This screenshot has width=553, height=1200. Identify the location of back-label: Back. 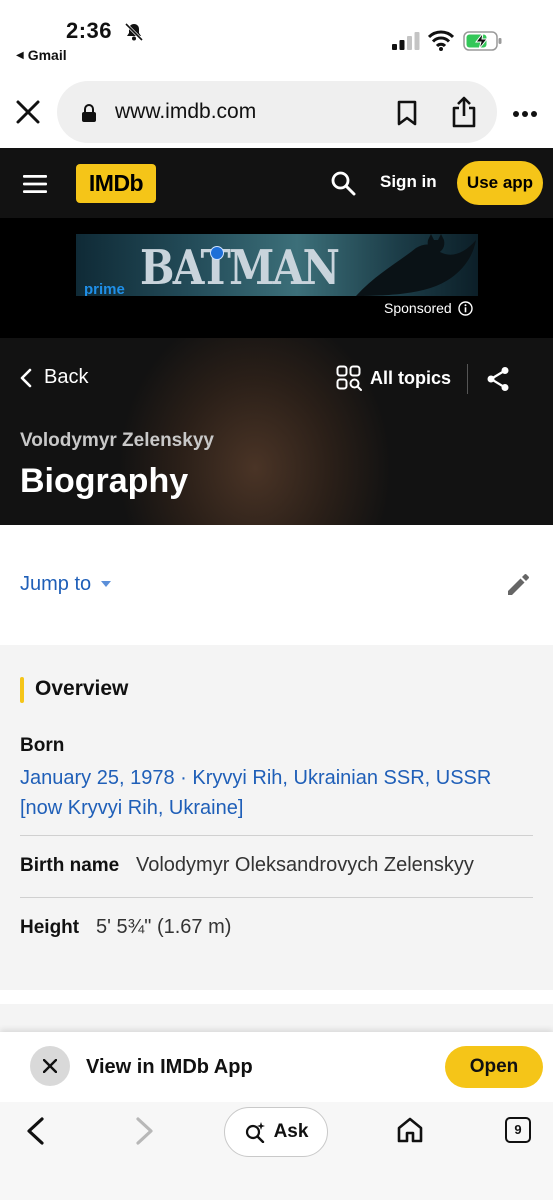
(66, 377).